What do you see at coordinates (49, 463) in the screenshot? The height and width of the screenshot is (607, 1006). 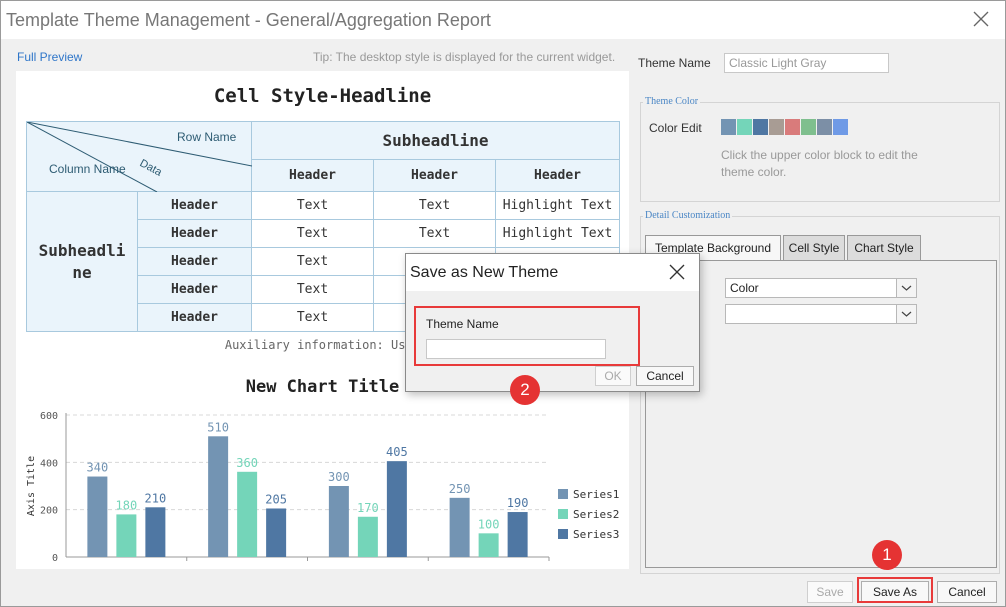 I see `y-tick-label: 400` at bounding box center [49, 463].